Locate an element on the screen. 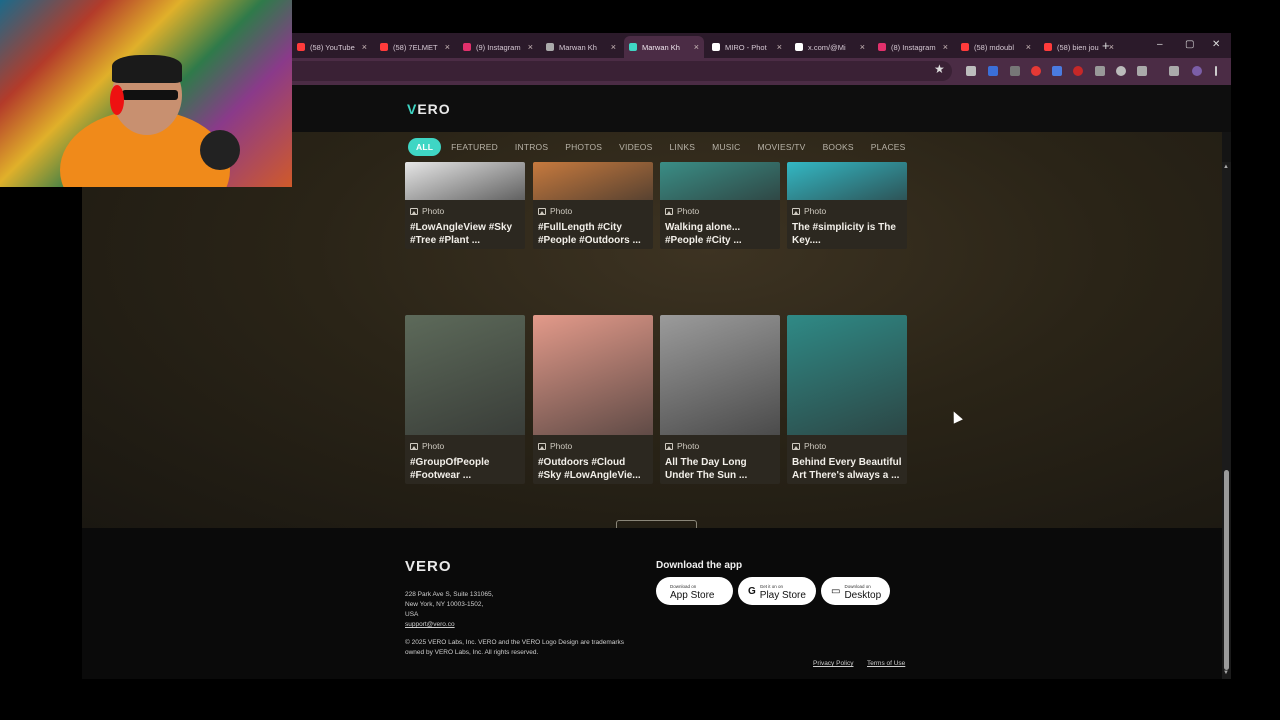 The height and width of the screenshot is (720, 1280). google-icon: G is located at coordinates (752, 591).